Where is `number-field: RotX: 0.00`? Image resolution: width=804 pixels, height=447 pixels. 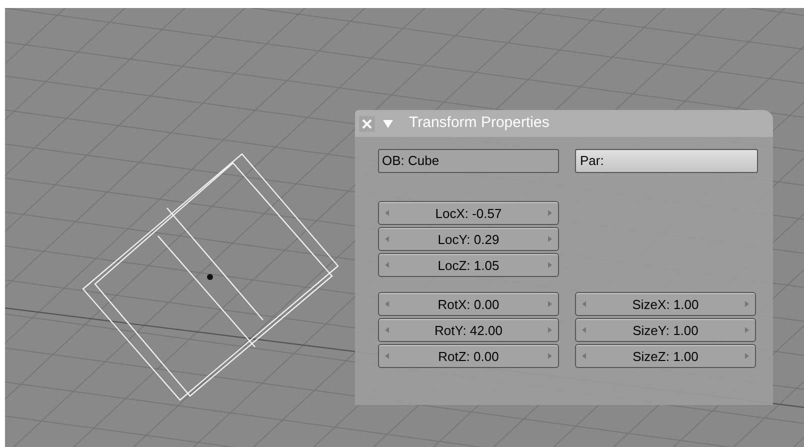
number-field: RotX: 0.00 is located at coordinates (468, 304).